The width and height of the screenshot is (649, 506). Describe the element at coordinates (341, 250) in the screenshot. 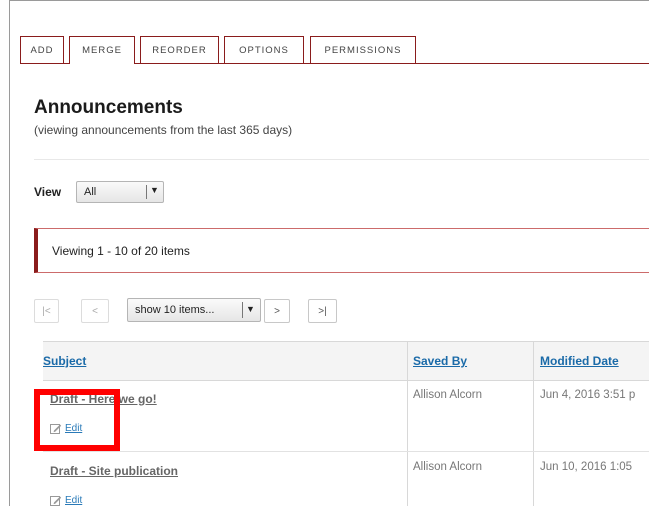

I see `items-info-box: Viewing 1 - 10 of 20 items` at that location.